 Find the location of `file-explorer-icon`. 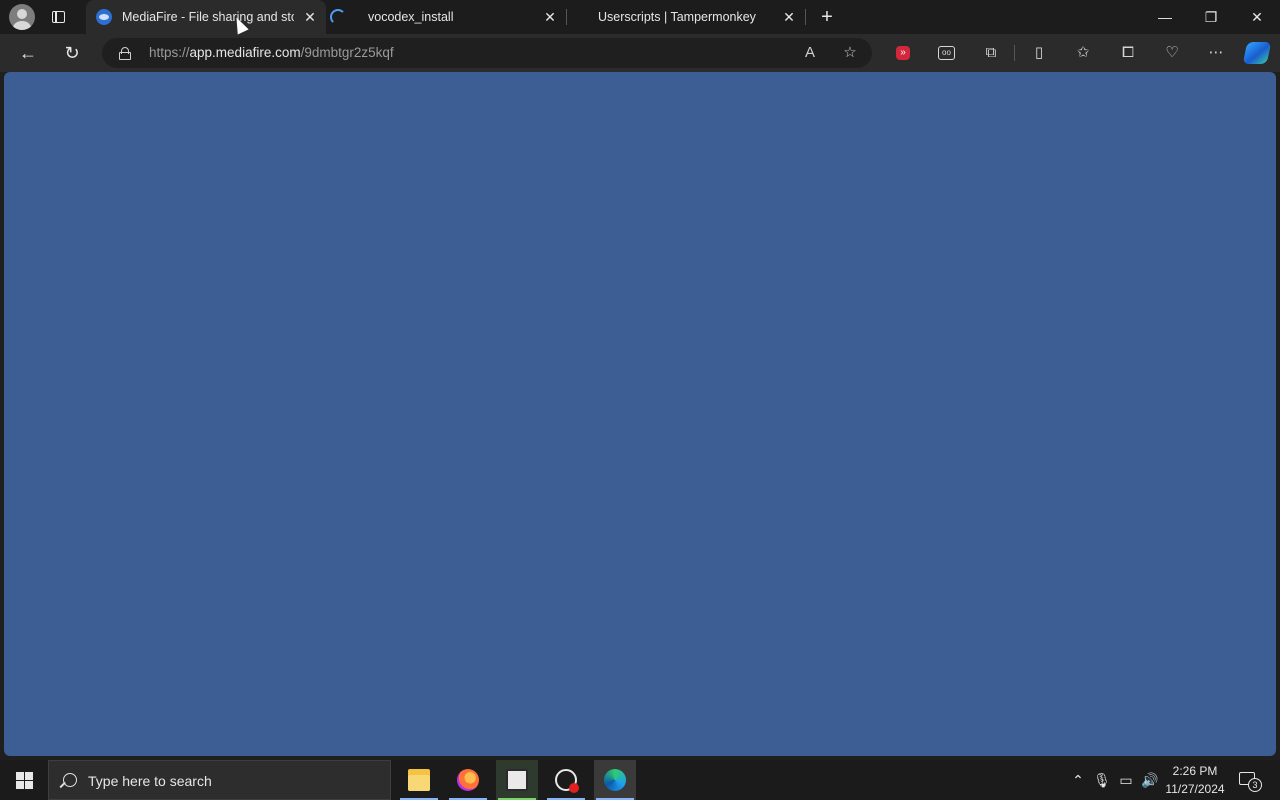

file-explorer-icon is located at coordinates (419, 780).